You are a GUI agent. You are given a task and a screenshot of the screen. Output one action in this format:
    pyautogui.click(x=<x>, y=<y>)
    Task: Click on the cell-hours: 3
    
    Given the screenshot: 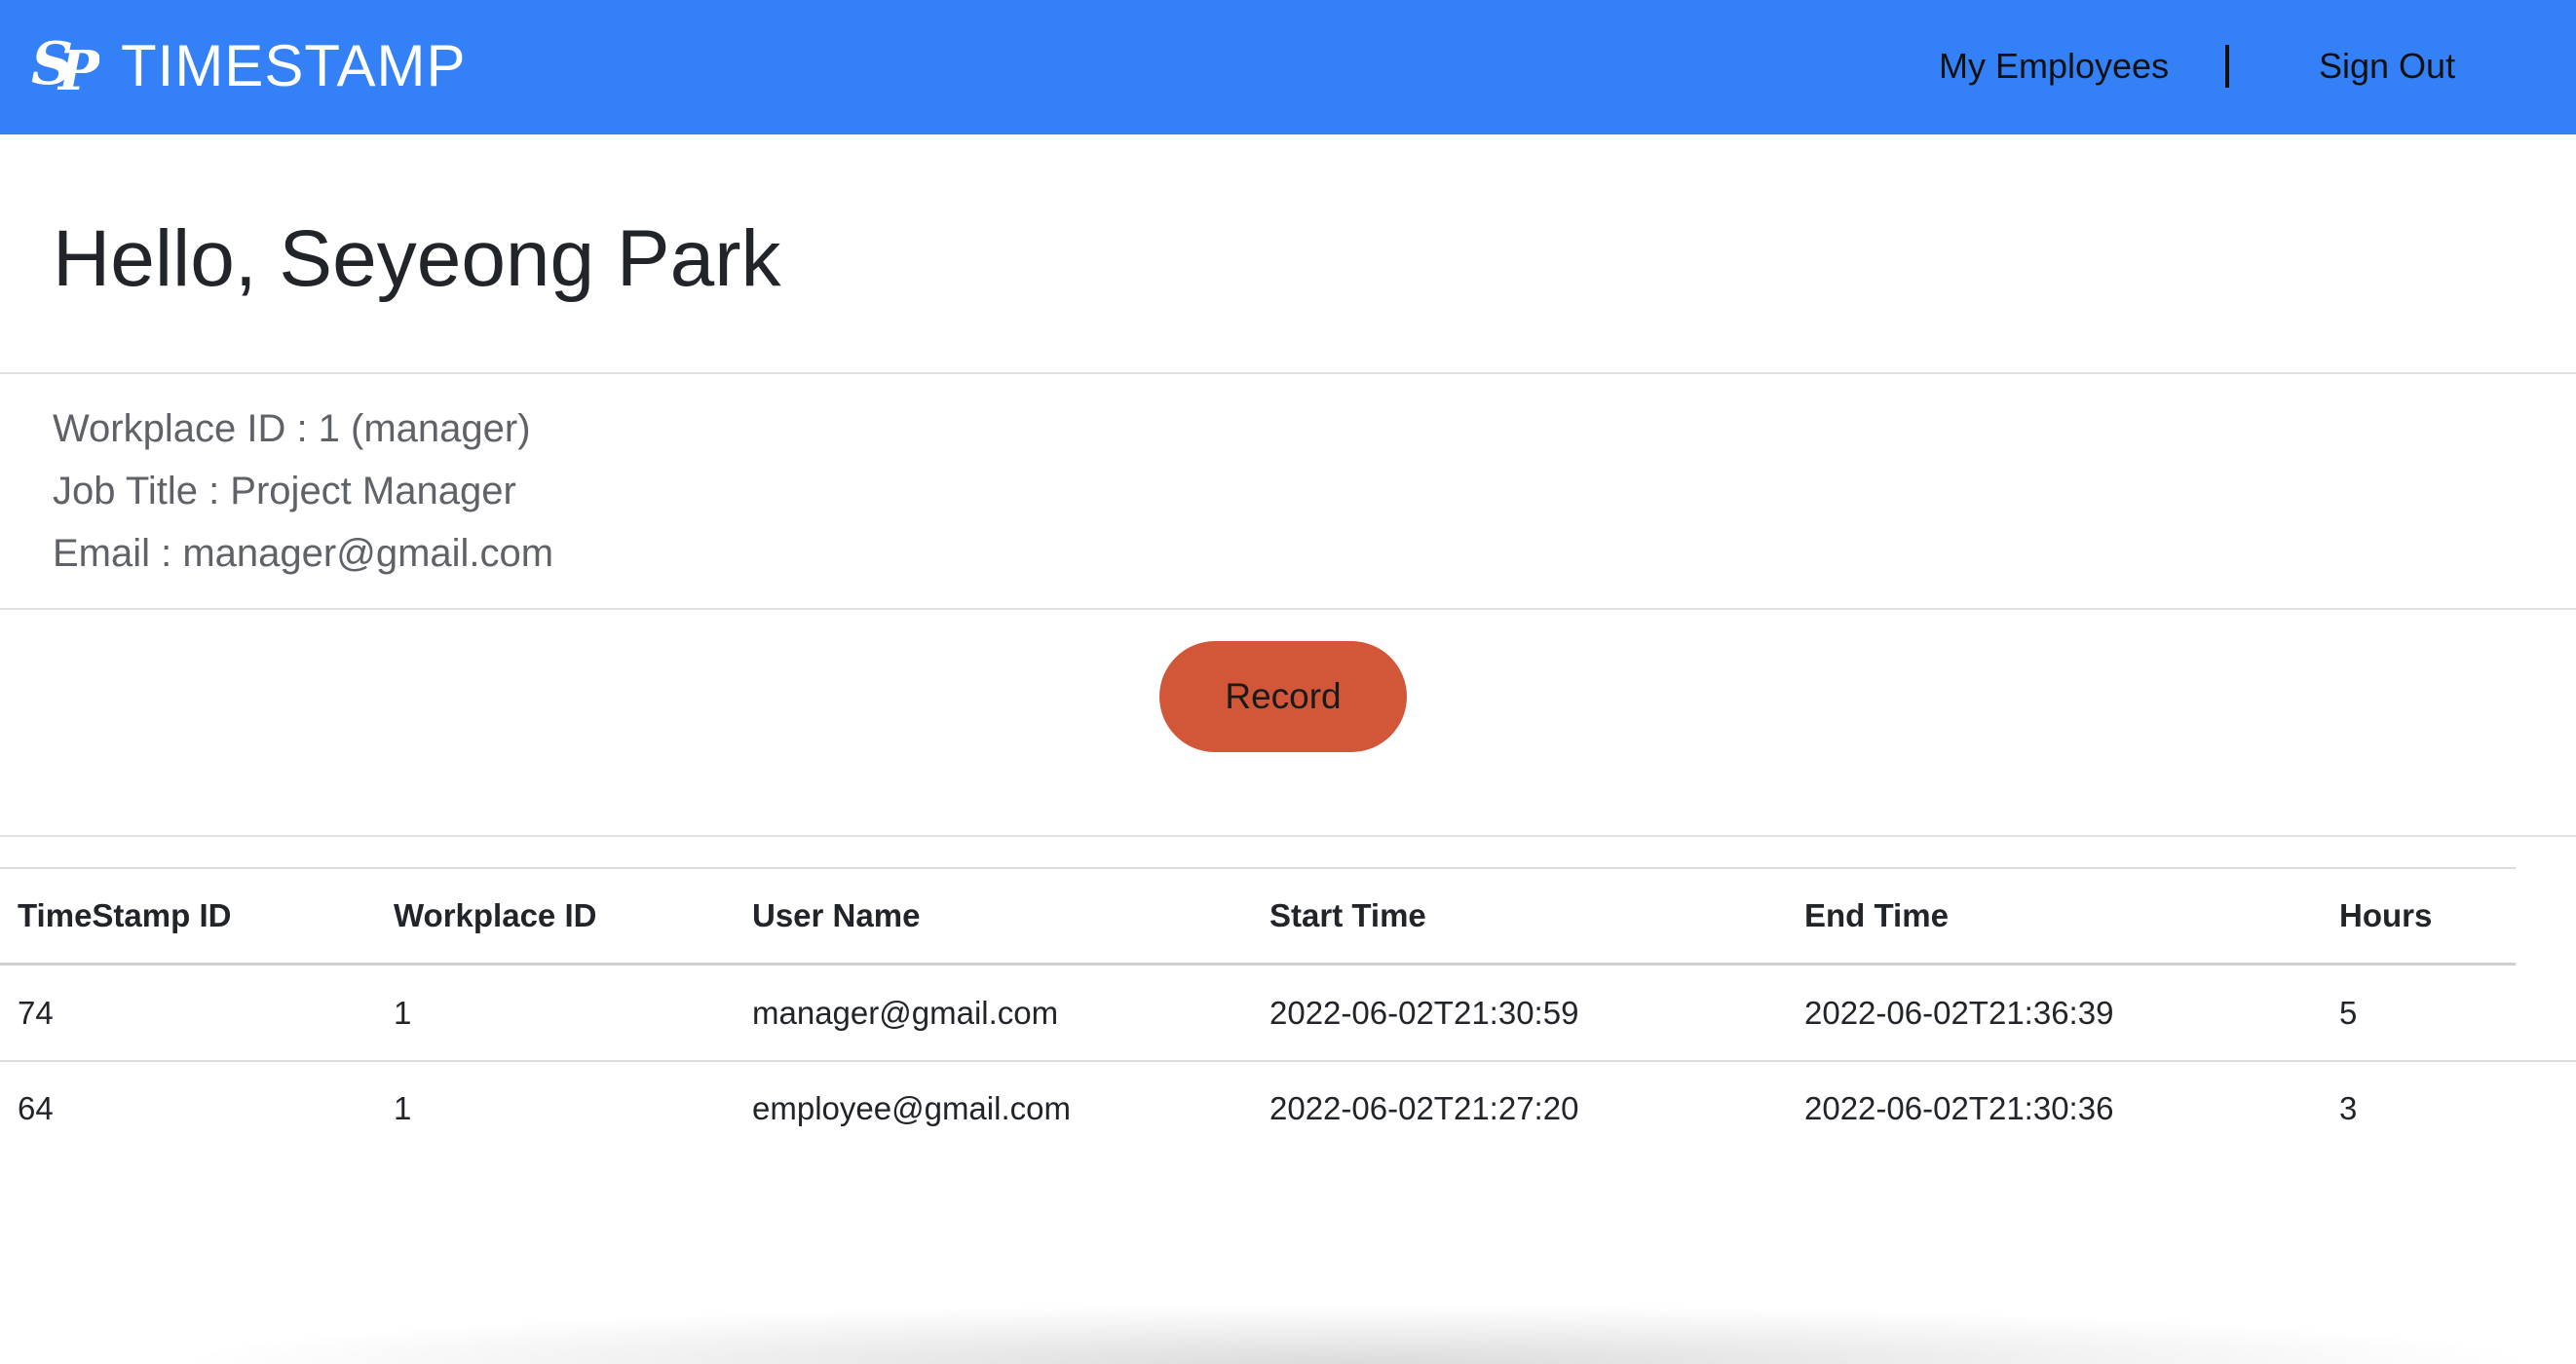 What is the action you would take?
    pyautogui.click(x=2348, y=1108)
    